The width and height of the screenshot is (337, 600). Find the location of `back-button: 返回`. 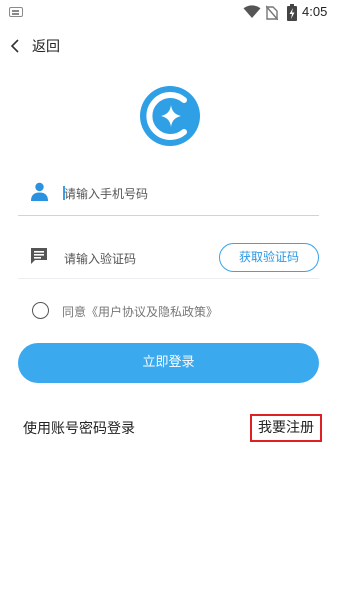

back-button: 返回 is located at coordinates (168, 46).